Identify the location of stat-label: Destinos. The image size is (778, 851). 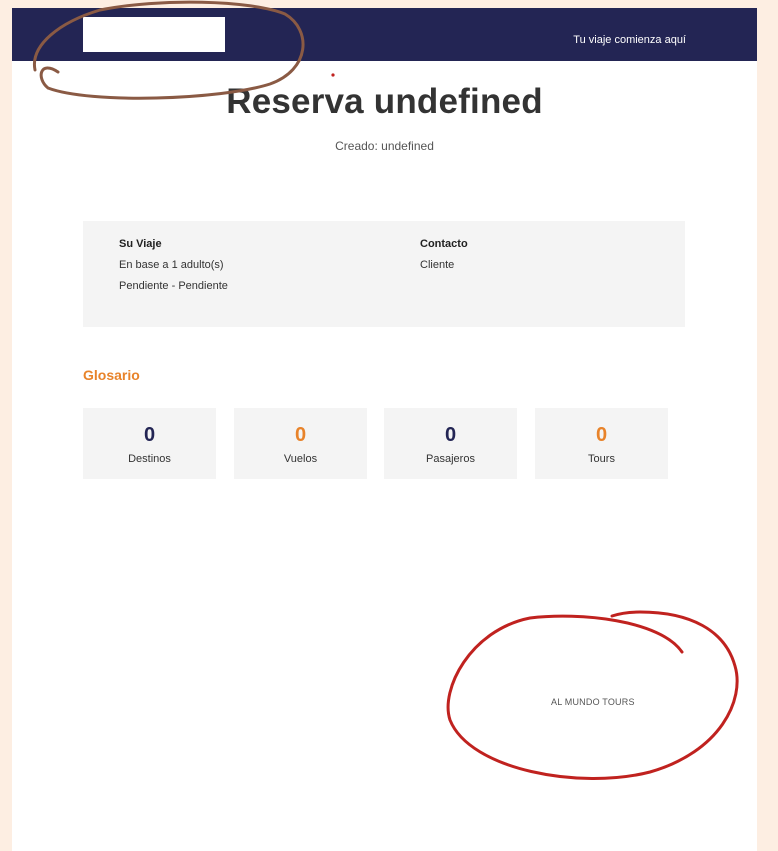
(149, 459).